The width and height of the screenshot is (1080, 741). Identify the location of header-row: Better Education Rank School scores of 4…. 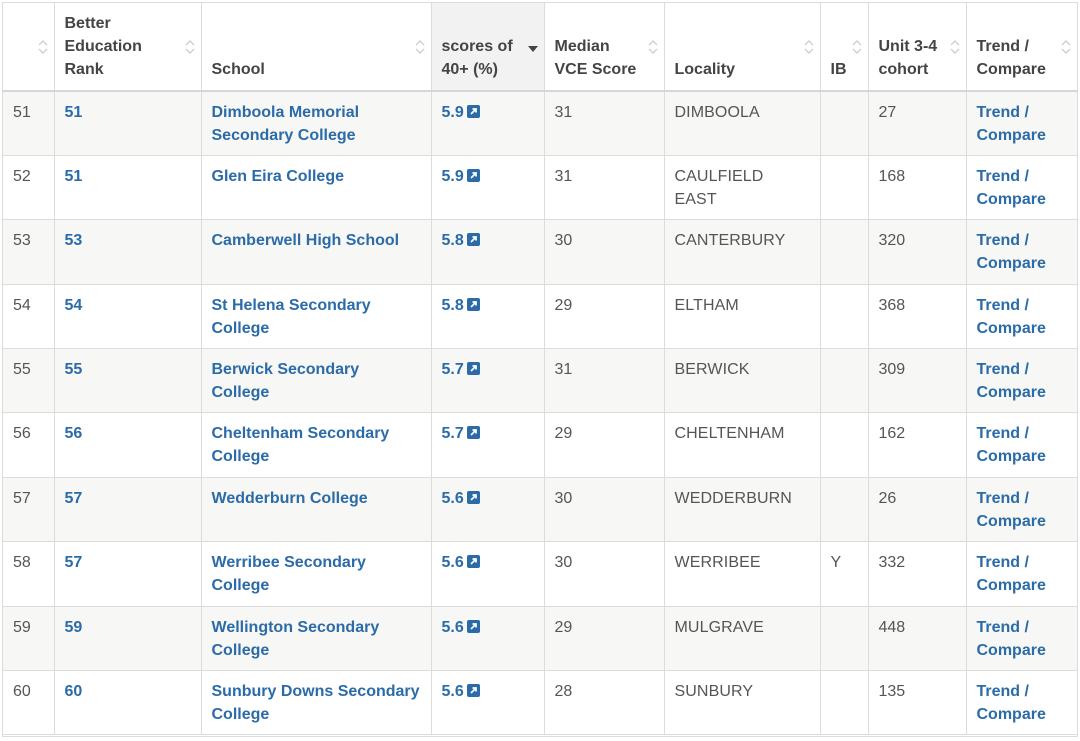
(540, 47).